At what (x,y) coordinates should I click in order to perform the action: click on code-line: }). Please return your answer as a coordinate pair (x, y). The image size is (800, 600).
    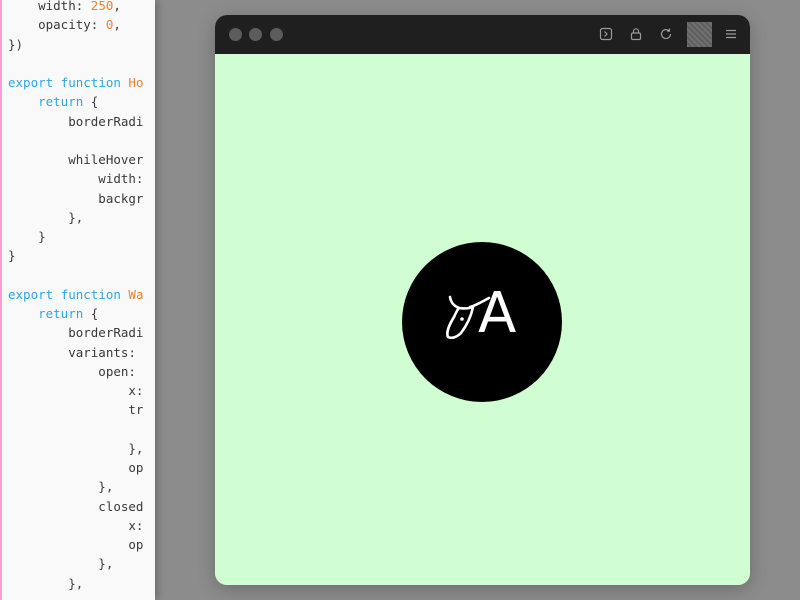
    Looking at the image, I should click on (16, 44).